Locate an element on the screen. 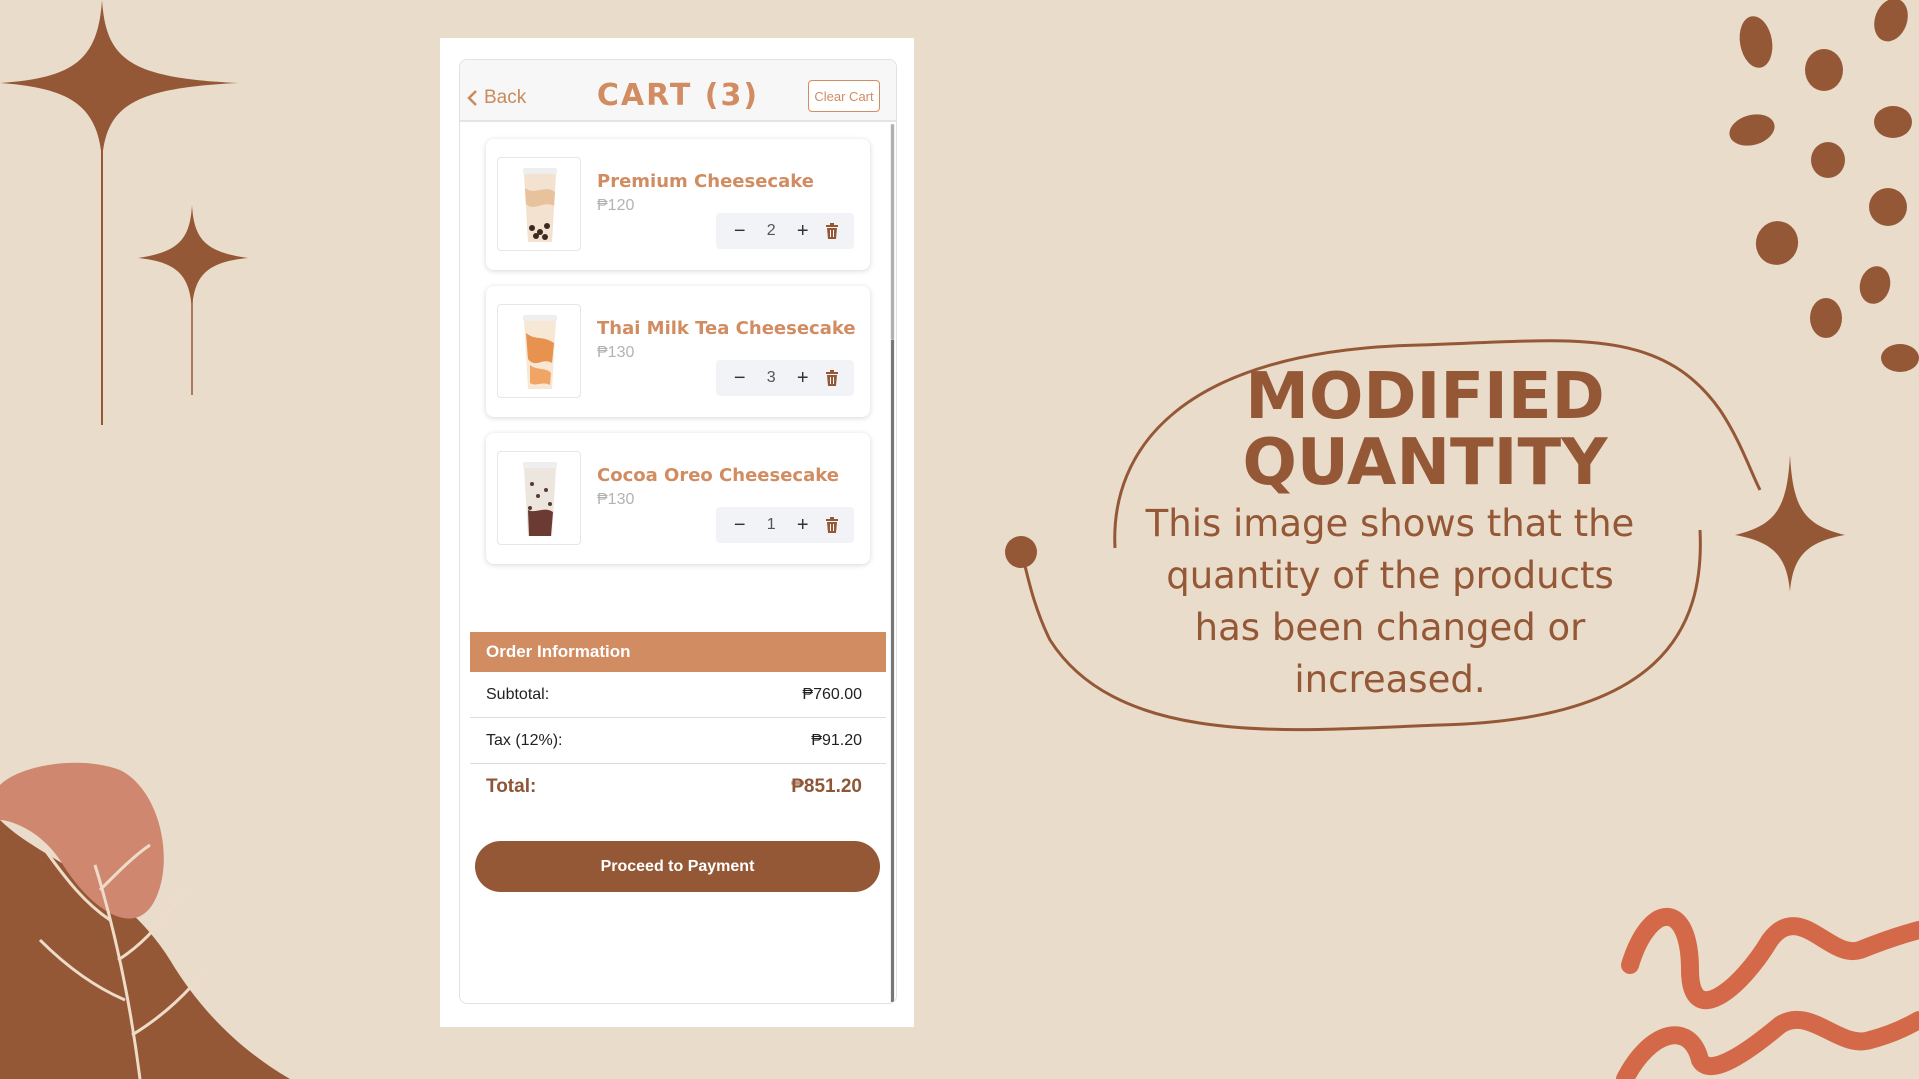 The width and height of the screenshot is (1919, 1079). tax-value: ₱91.20 is located at coordinates (836, 740).